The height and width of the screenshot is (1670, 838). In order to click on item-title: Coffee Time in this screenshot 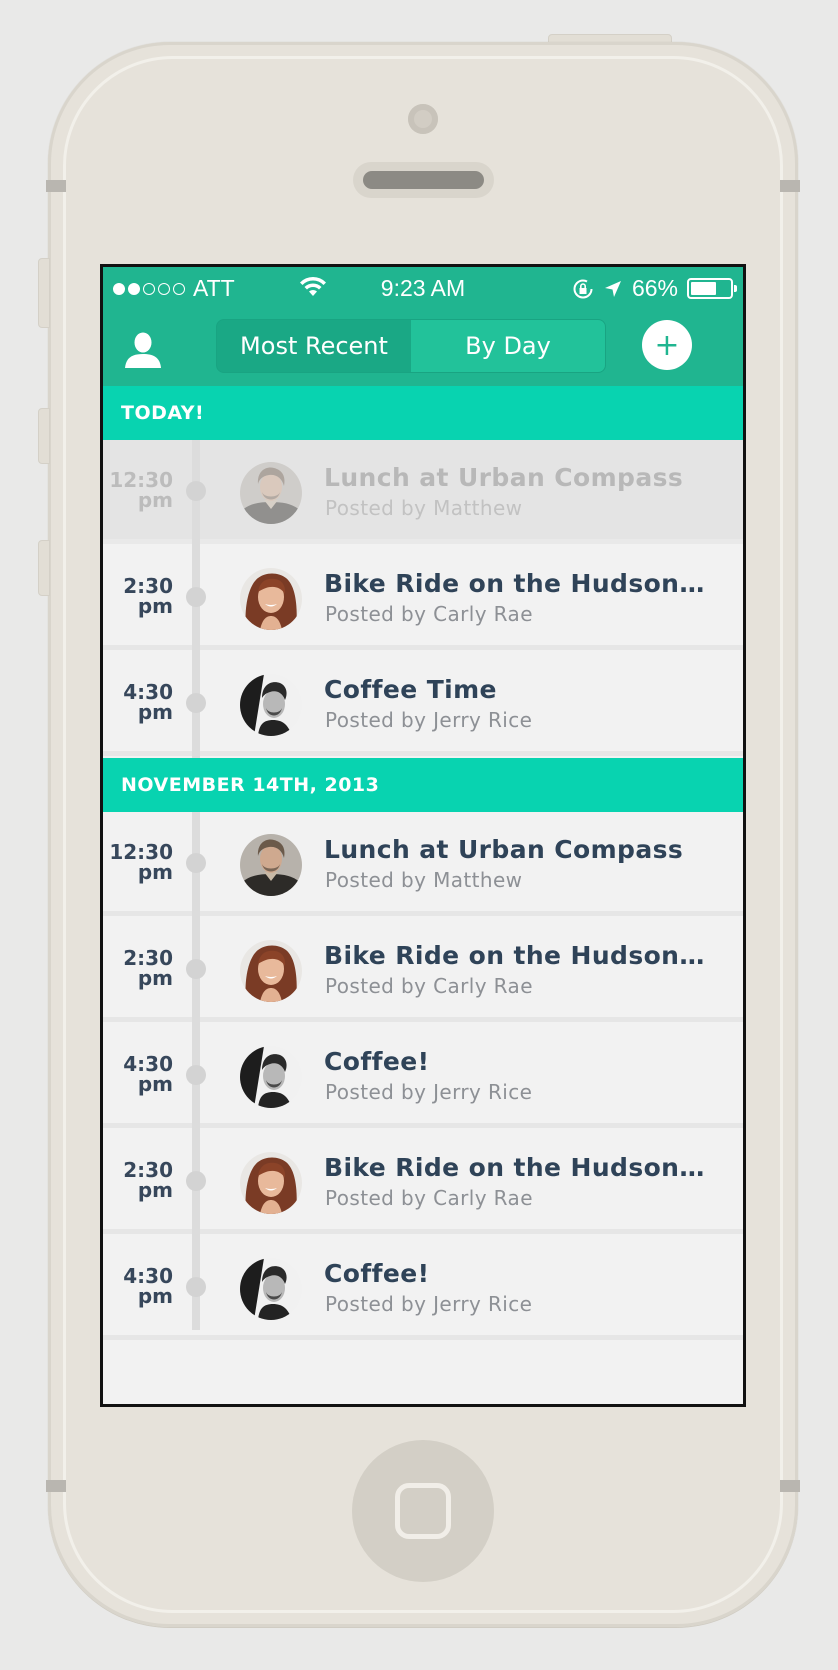, I will do `click(410, 689)`.